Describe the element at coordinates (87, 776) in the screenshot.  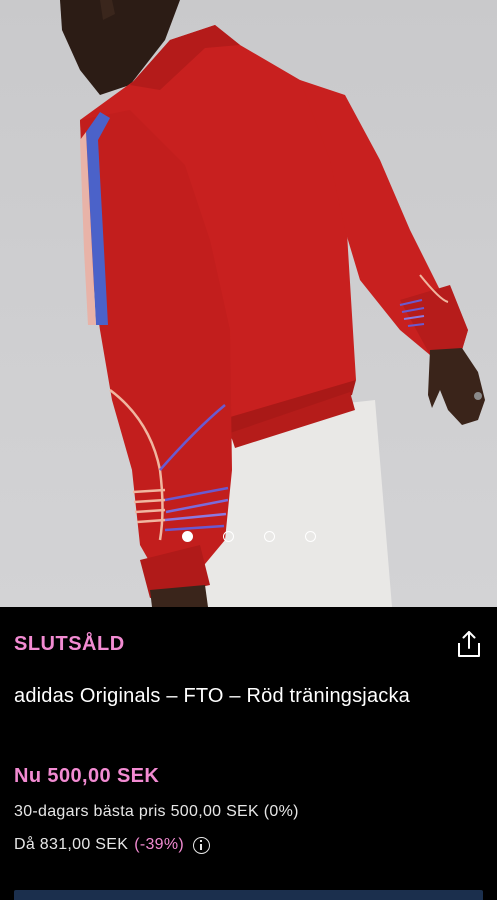
I see `current-price: Nu 500,00 SEK` at that location.